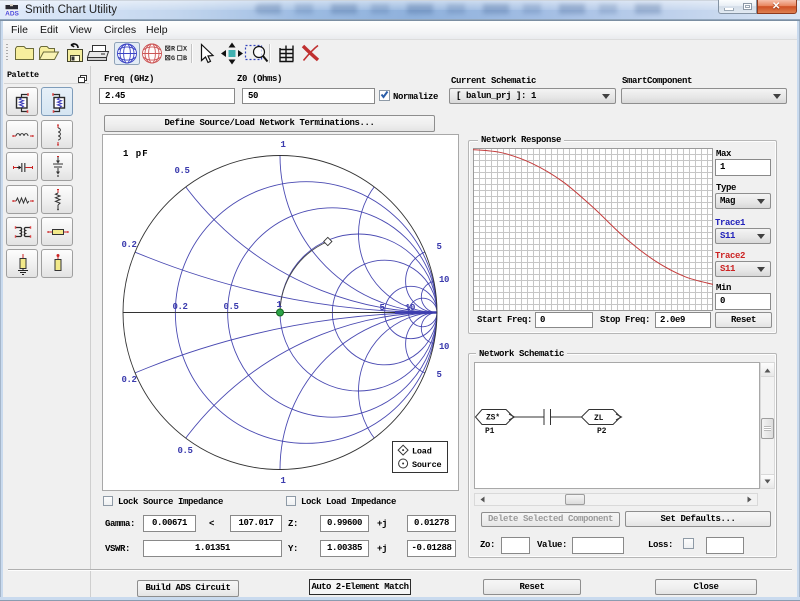 This screenshot has width=800, height=601. I want to click on svg-text: P2, so click(602, 431).